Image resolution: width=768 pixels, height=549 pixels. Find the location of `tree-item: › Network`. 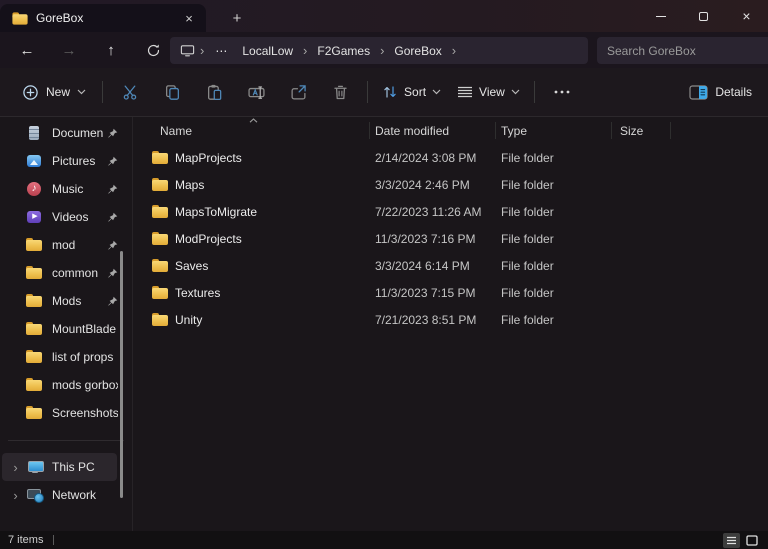

tree-item: › Network is located at coordinates (59, 495).